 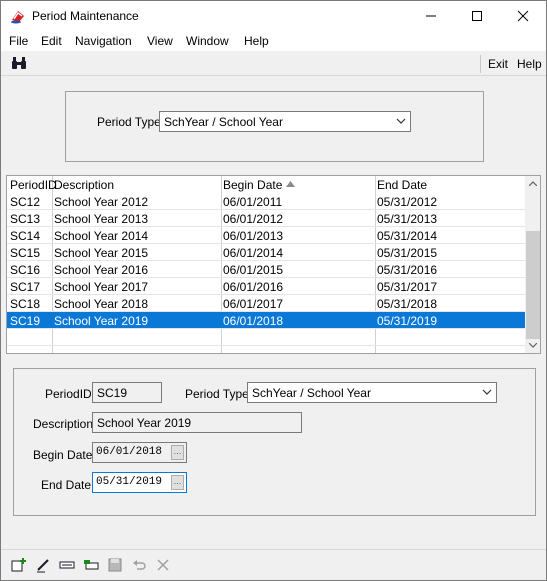 What do you see at coordinates (407, 270) in the screenshot?
I see `cell-end-date: 05/31/2016` at bounding box center [407, 270].